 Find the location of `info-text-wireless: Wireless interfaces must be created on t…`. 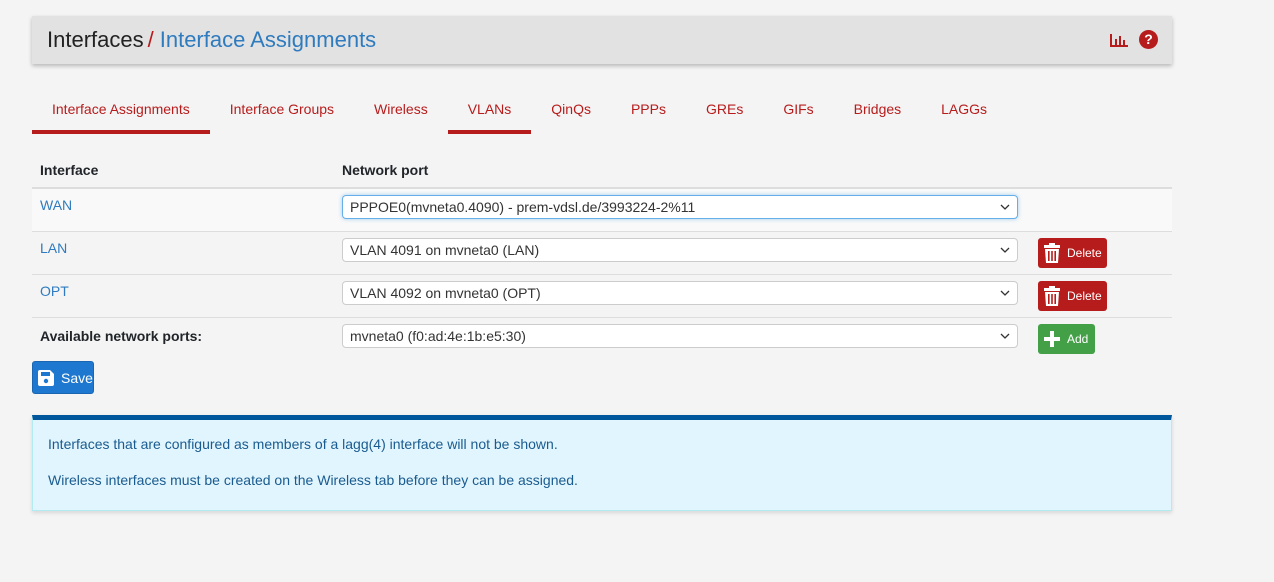

info-text-wireless: Wireless interfaces must be created on t… is located at coordinates (313, 480).